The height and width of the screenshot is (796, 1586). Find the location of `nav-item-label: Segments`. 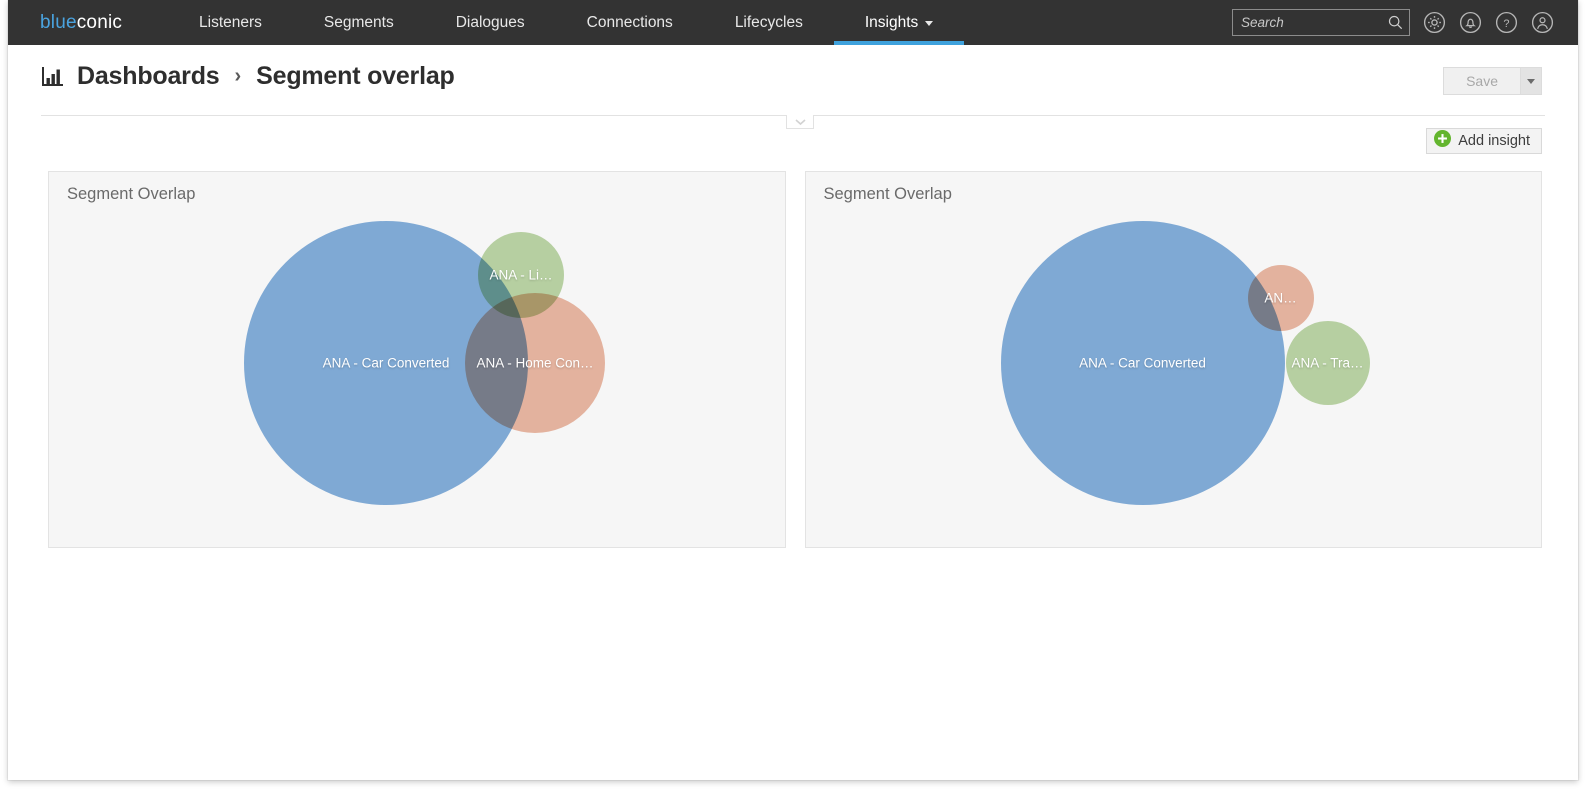

nav-item-label: Segments is located at coordinates (358, 22).